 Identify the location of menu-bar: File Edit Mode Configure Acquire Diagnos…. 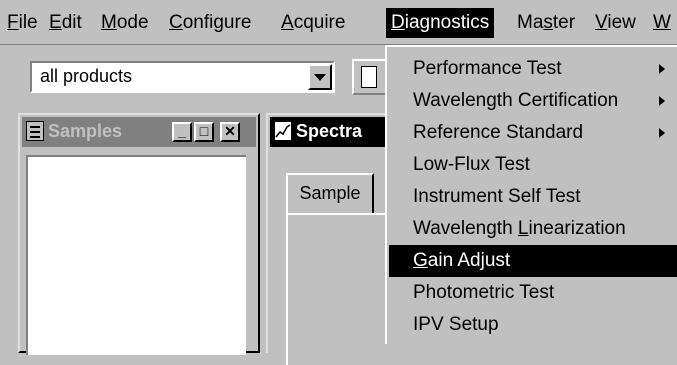
(338, 22).